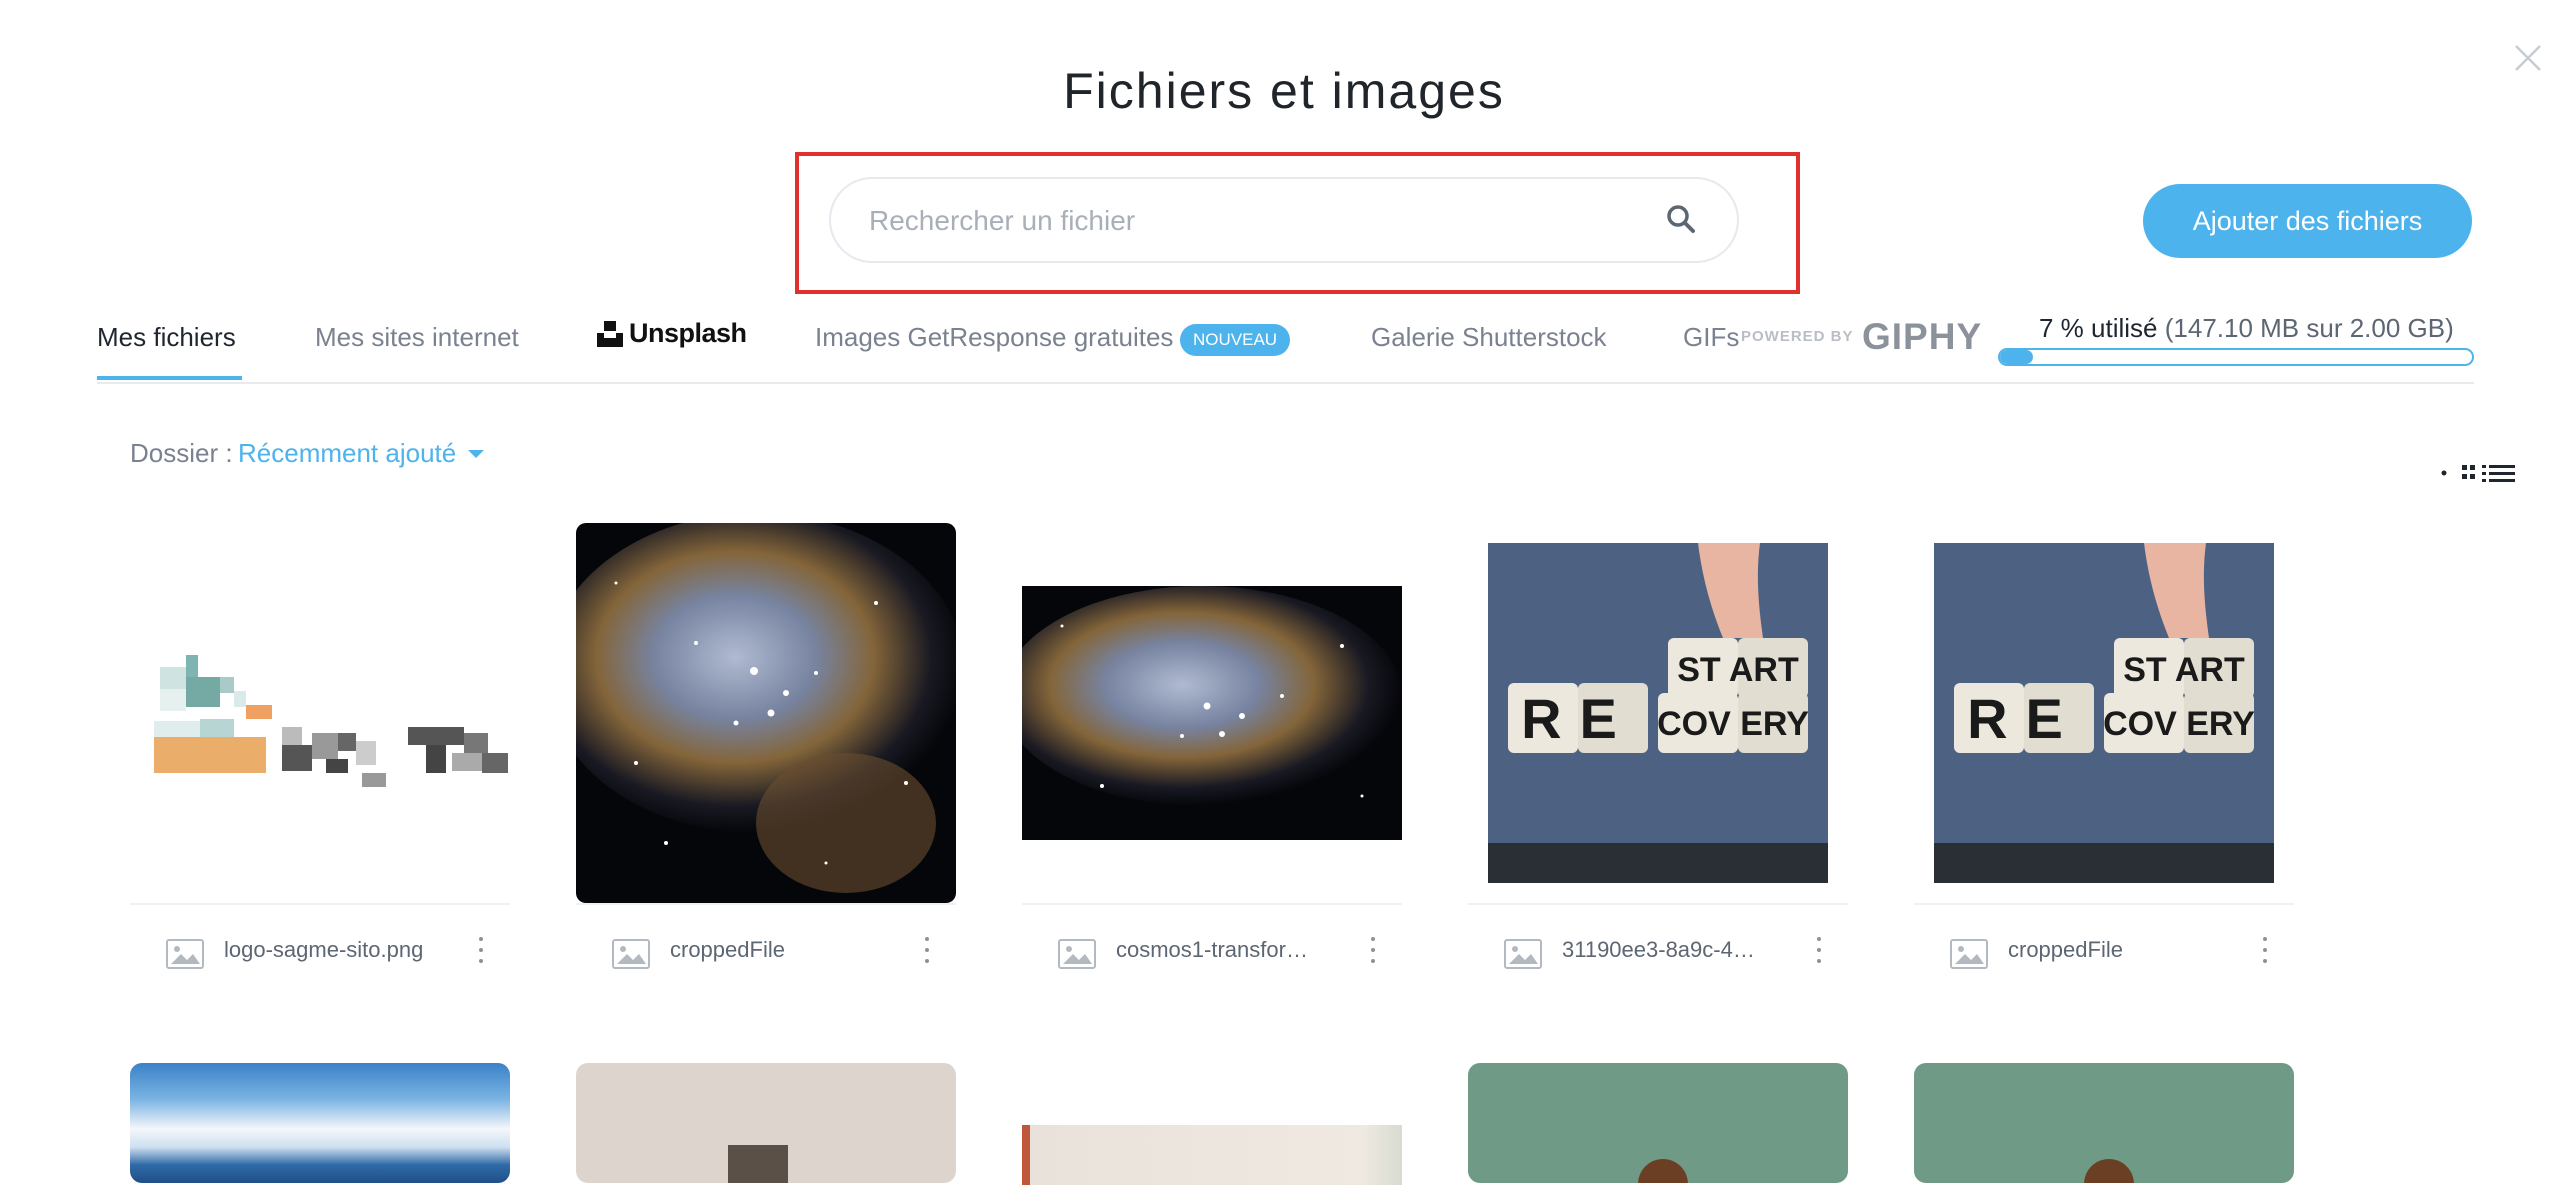 This screenshot has height=1185, width=2552. I want to click on chevron-down-icon, so click(476, 453).